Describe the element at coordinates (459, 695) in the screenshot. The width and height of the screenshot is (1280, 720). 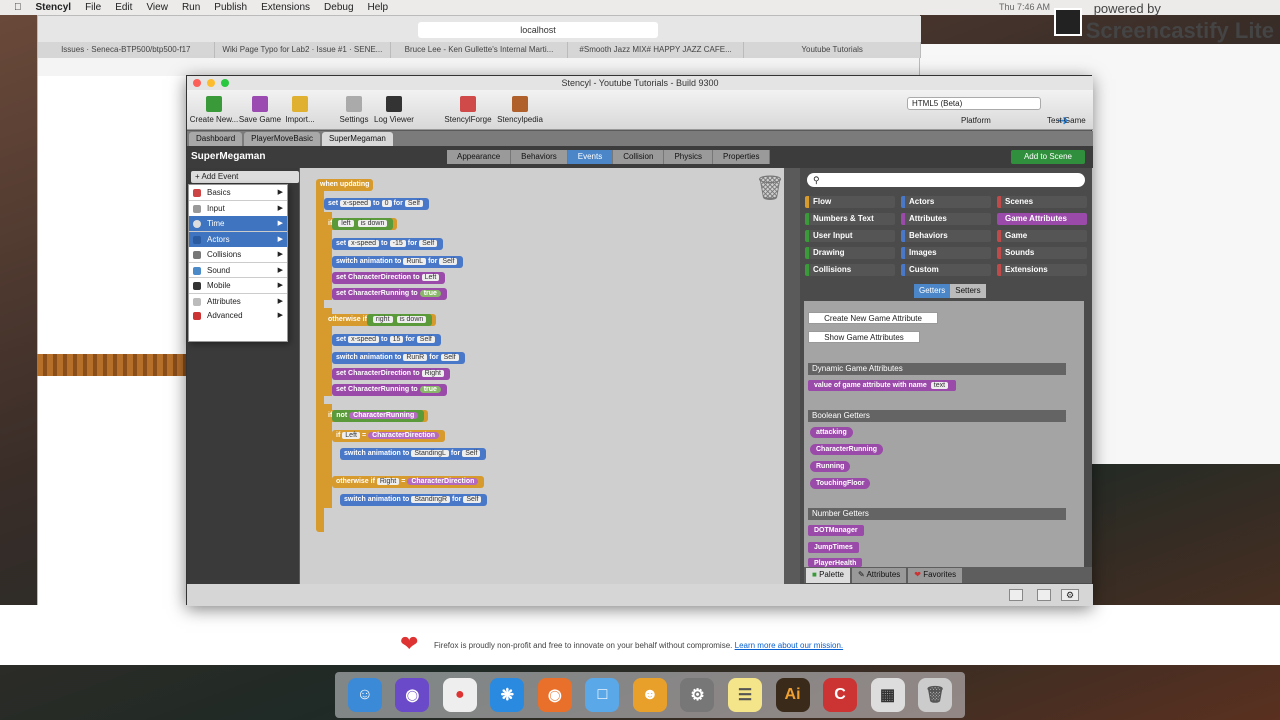
I see `chrome-icon: ●` at that location.